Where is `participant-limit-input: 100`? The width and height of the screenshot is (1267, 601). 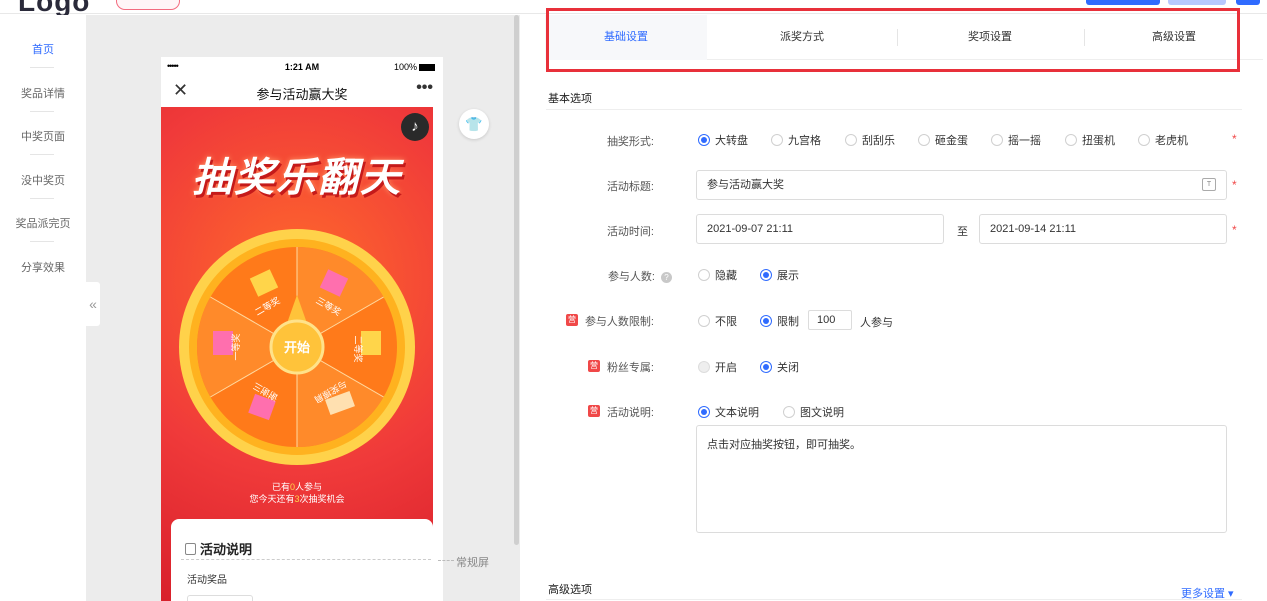 participant-limit-input: 100 is located at coordinates (830, 320).